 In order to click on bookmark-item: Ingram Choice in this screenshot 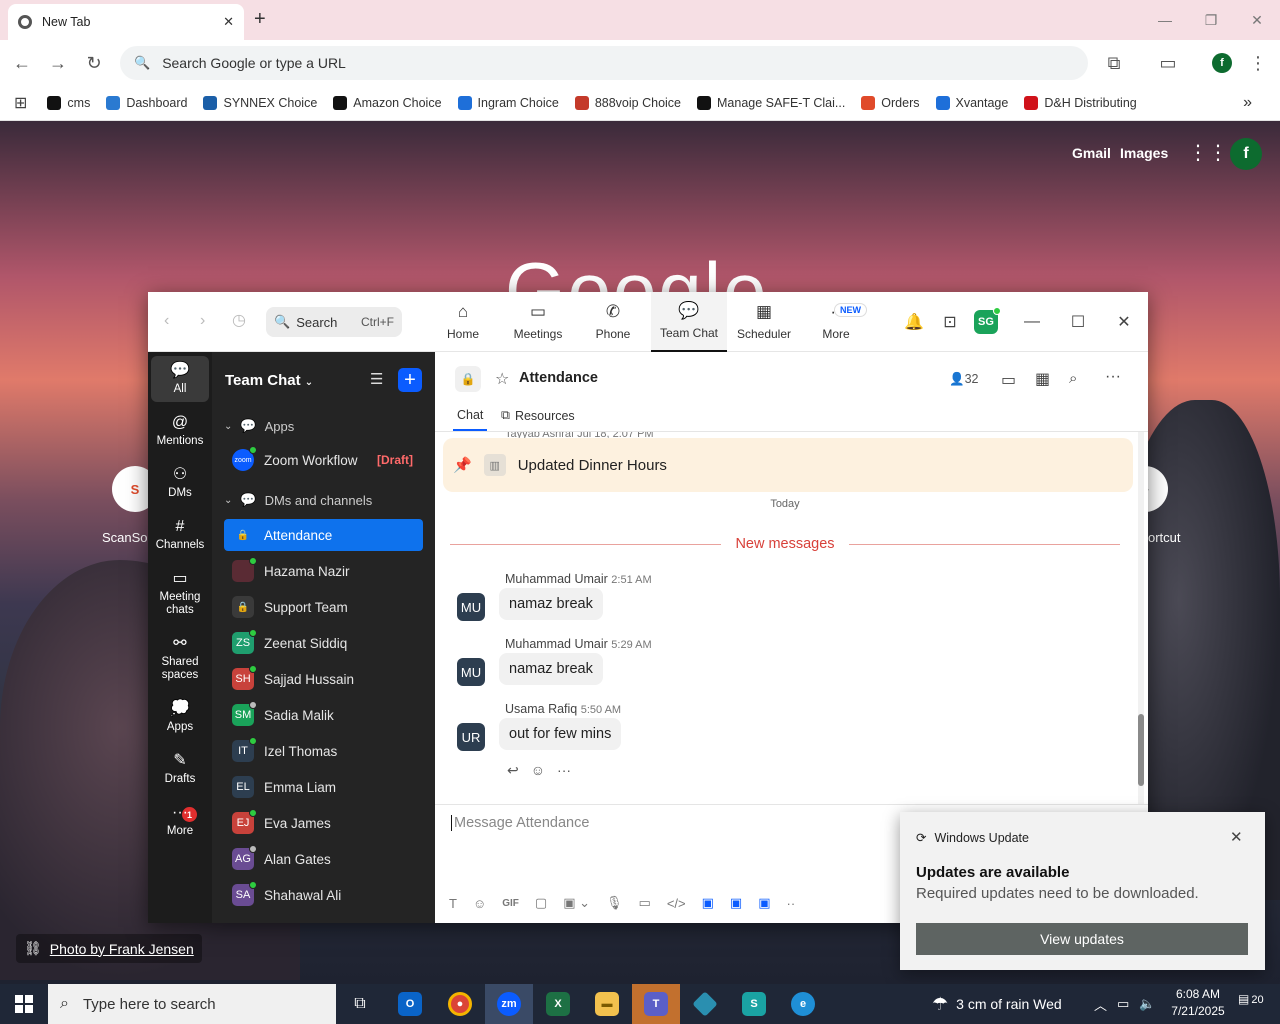, I will do `click(508, 103)`.